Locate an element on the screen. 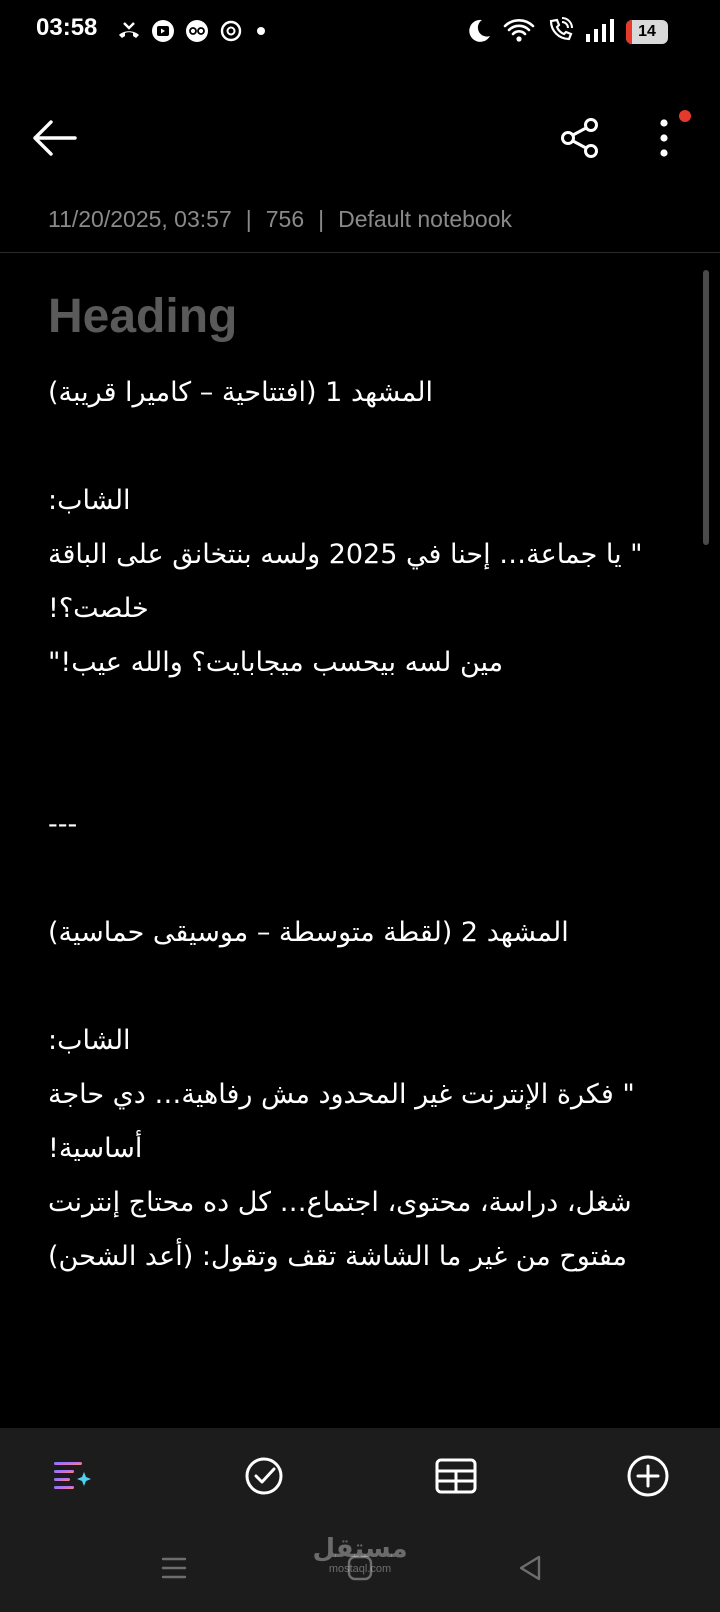 Image resolution: width=720 pixels, height=1612 pixels. threads-icon is located at coordinates (231, 31).